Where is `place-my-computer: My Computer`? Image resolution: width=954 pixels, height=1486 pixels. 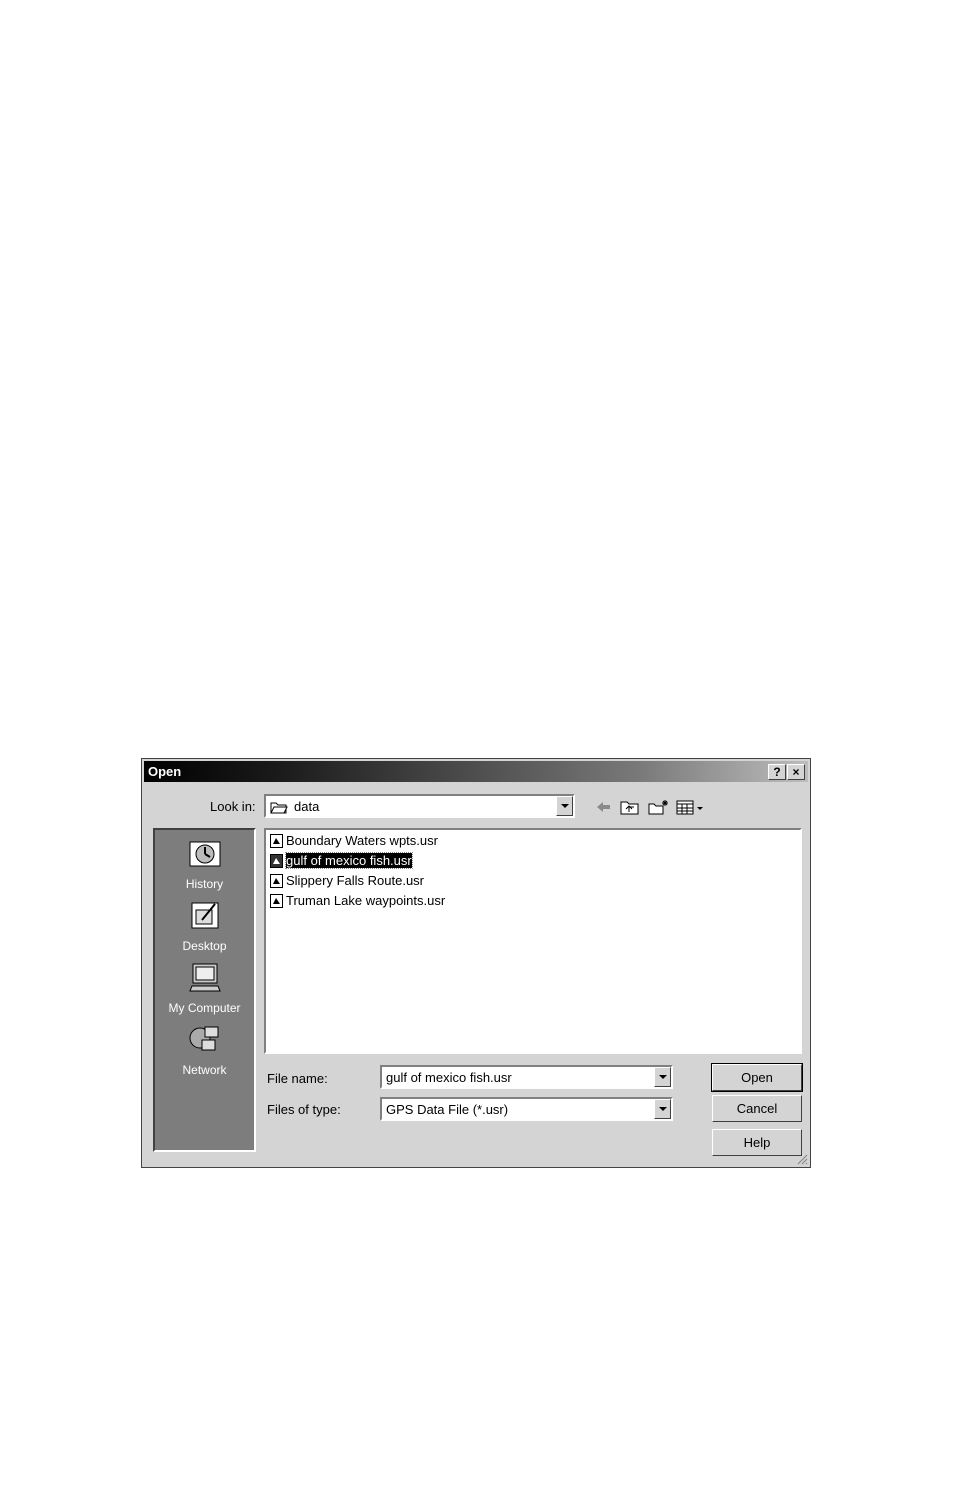
place-my-computer: My Computer is located at coordinates (204, 988).